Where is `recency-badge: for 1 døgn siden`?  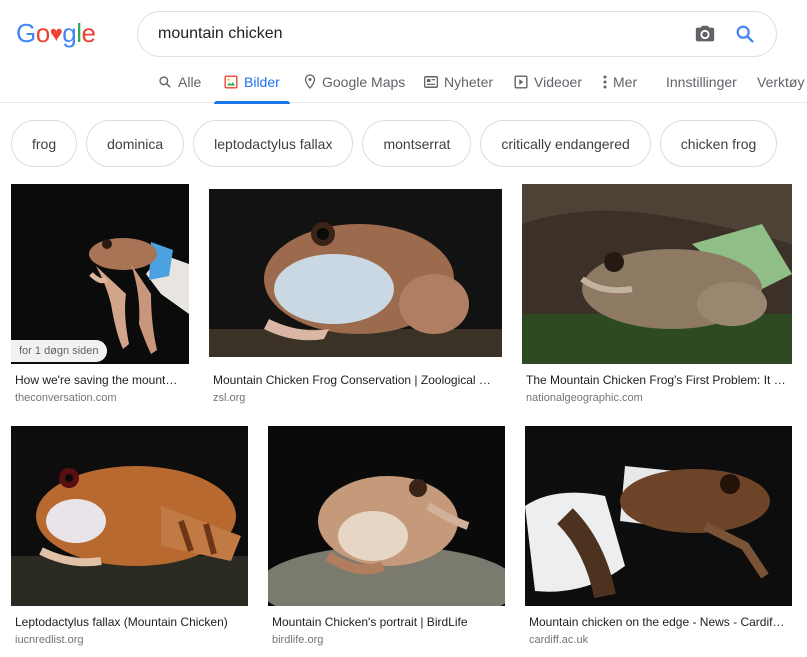 recency-badge: for 1 døgn siden is located at coordinates (59, 351).